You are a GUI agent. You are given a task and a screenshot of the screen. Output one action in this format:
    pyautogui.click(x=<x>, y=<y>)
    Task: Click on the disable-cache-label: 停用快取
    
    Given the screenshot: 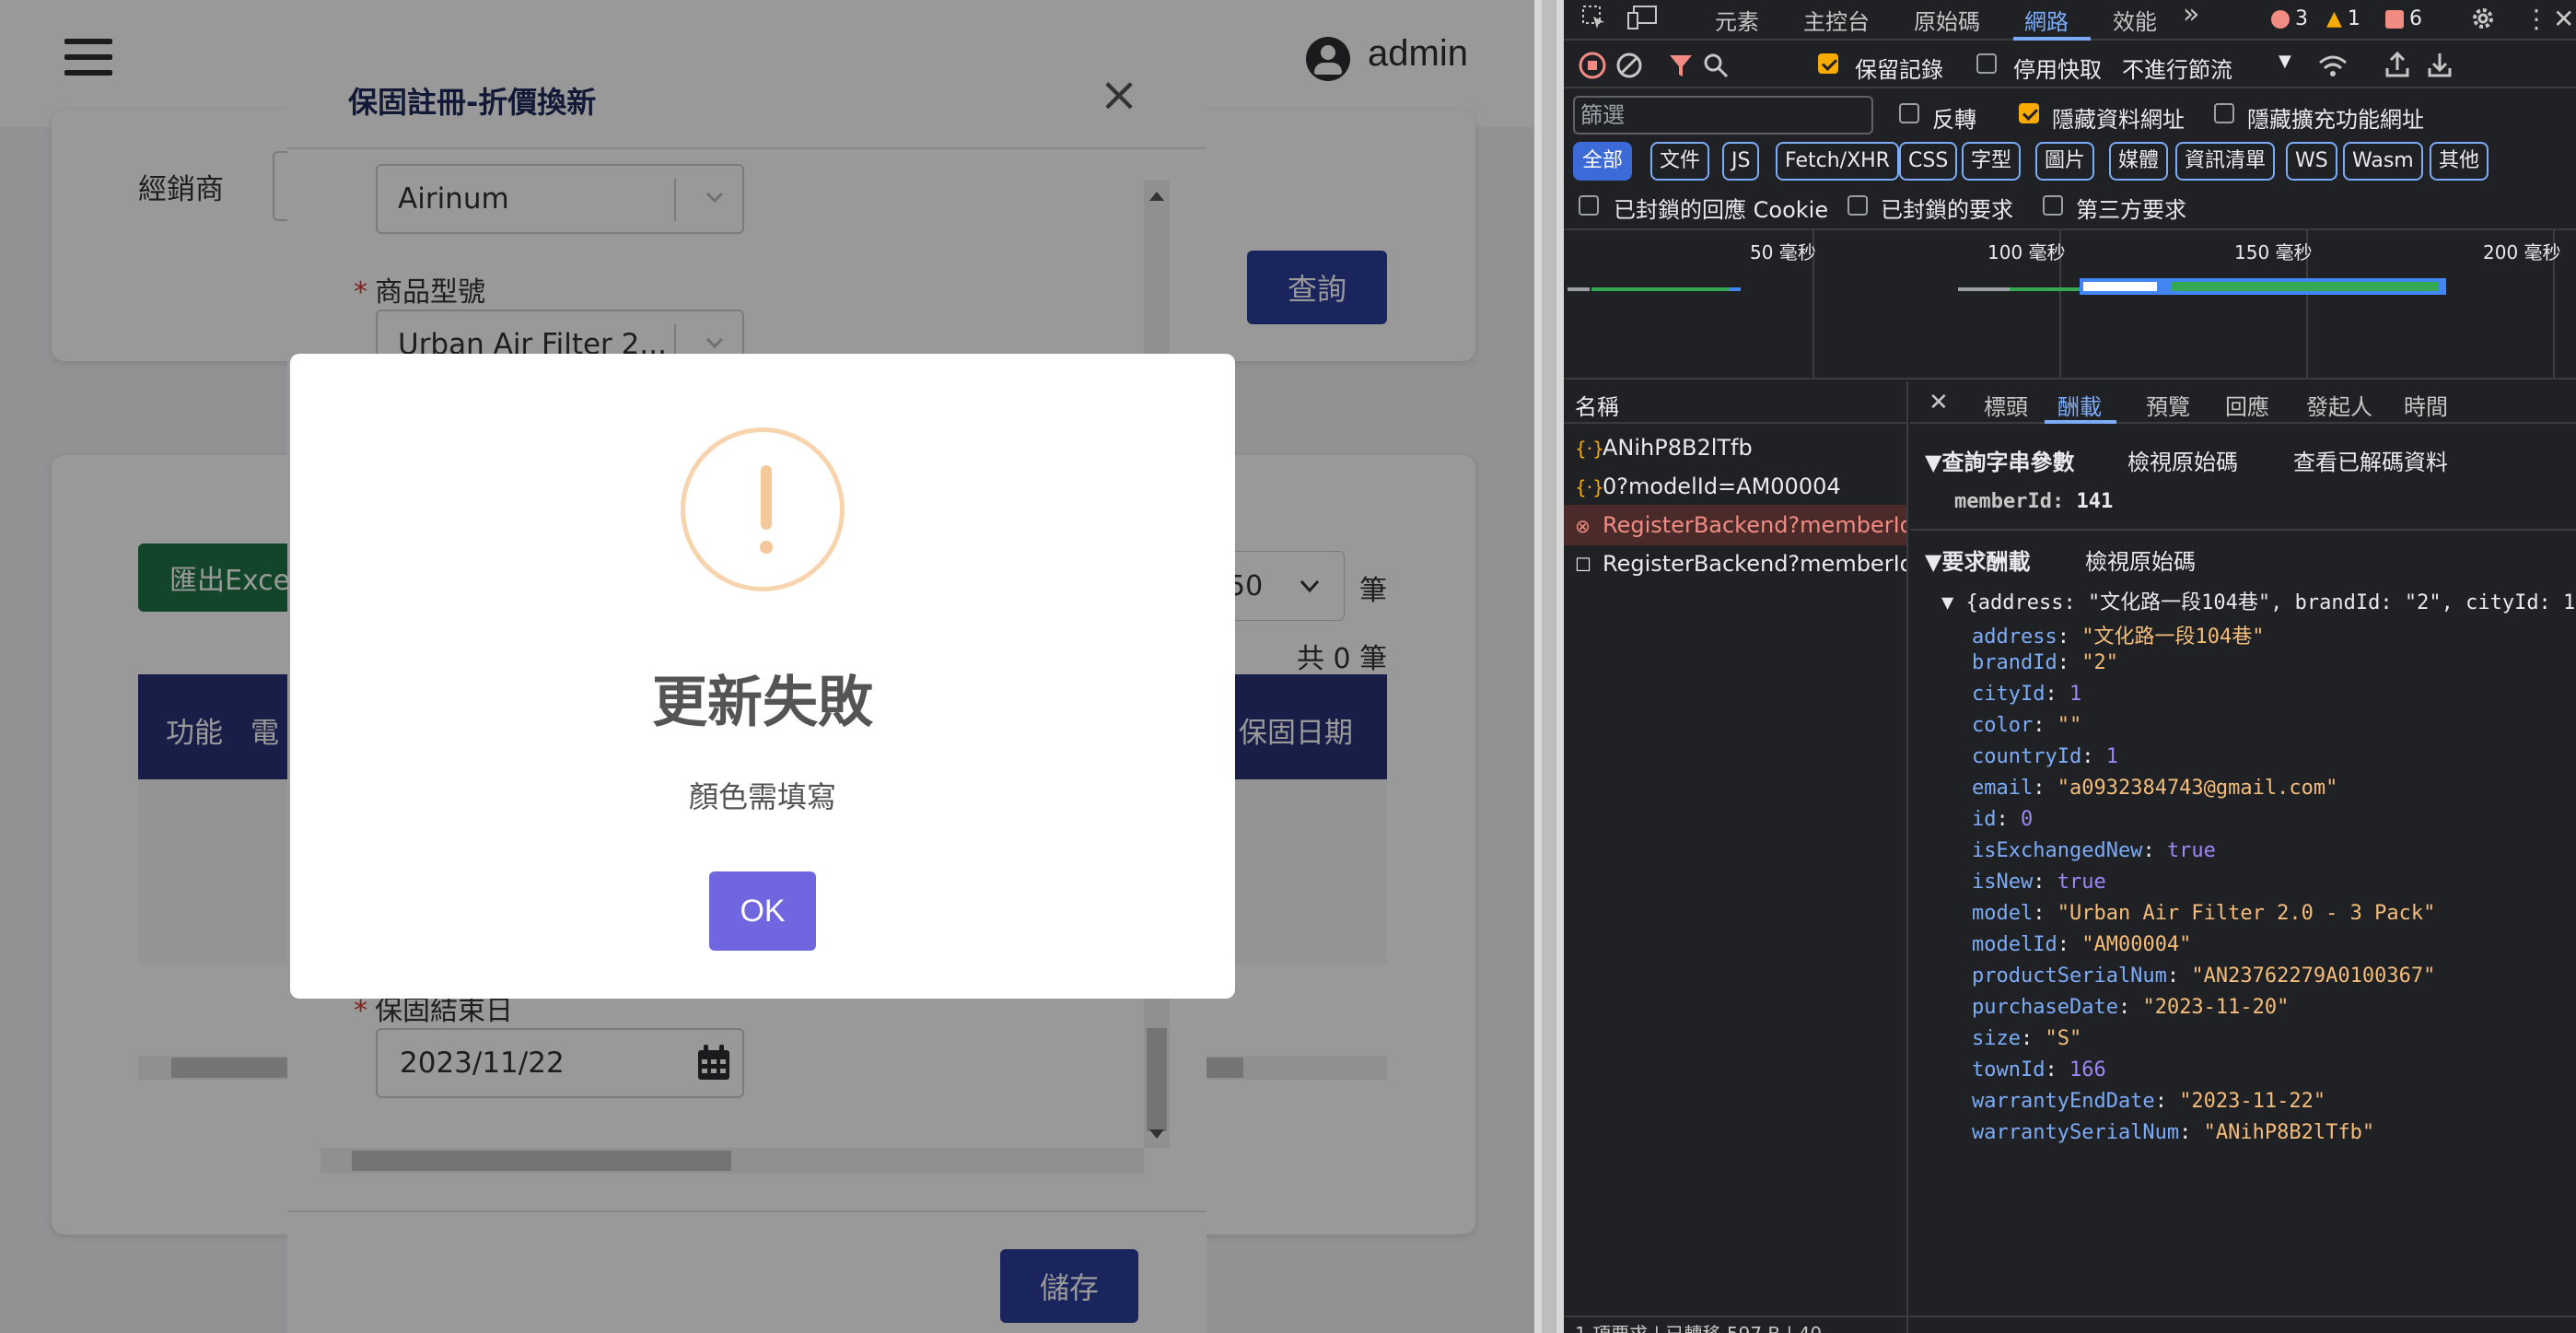 What is the action you would take?
    pyautogui.click(x=2057, y=70)
    